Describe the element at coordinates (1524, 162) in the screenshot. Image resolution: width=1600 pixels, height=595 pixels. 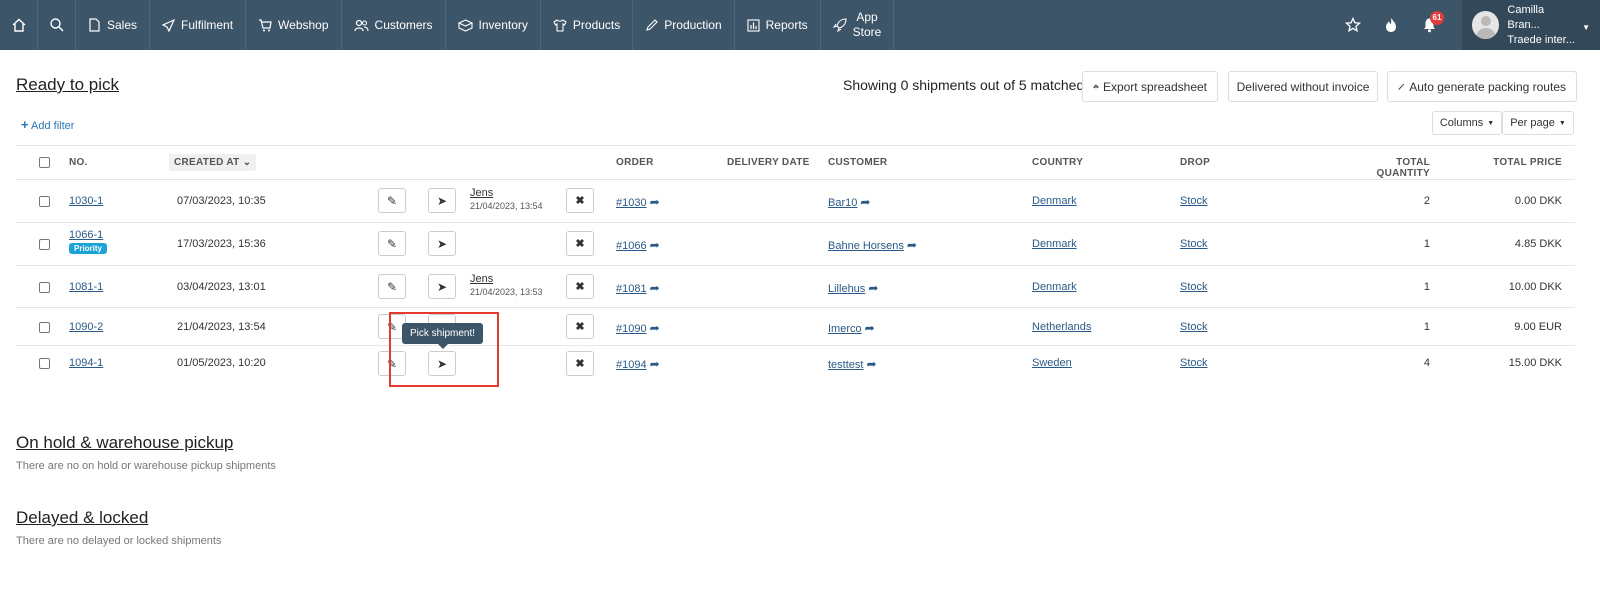
I see `header-total-price: TOTAL PRICE` at that location.